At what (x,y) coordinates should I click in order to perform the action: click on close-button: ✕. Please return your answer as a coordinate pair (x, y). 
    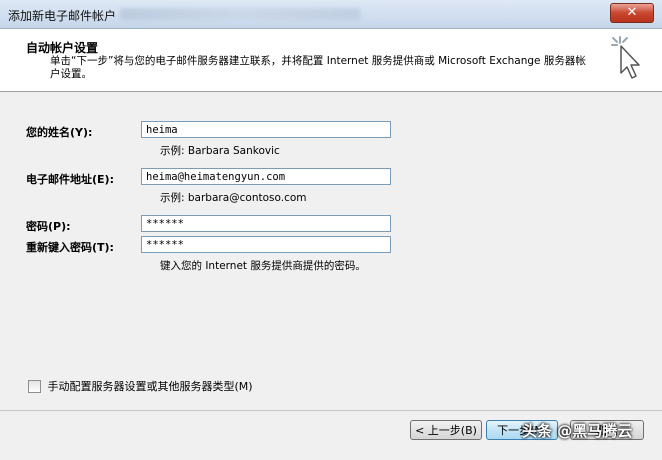
    Looking at the image, I should click on (632, 13).